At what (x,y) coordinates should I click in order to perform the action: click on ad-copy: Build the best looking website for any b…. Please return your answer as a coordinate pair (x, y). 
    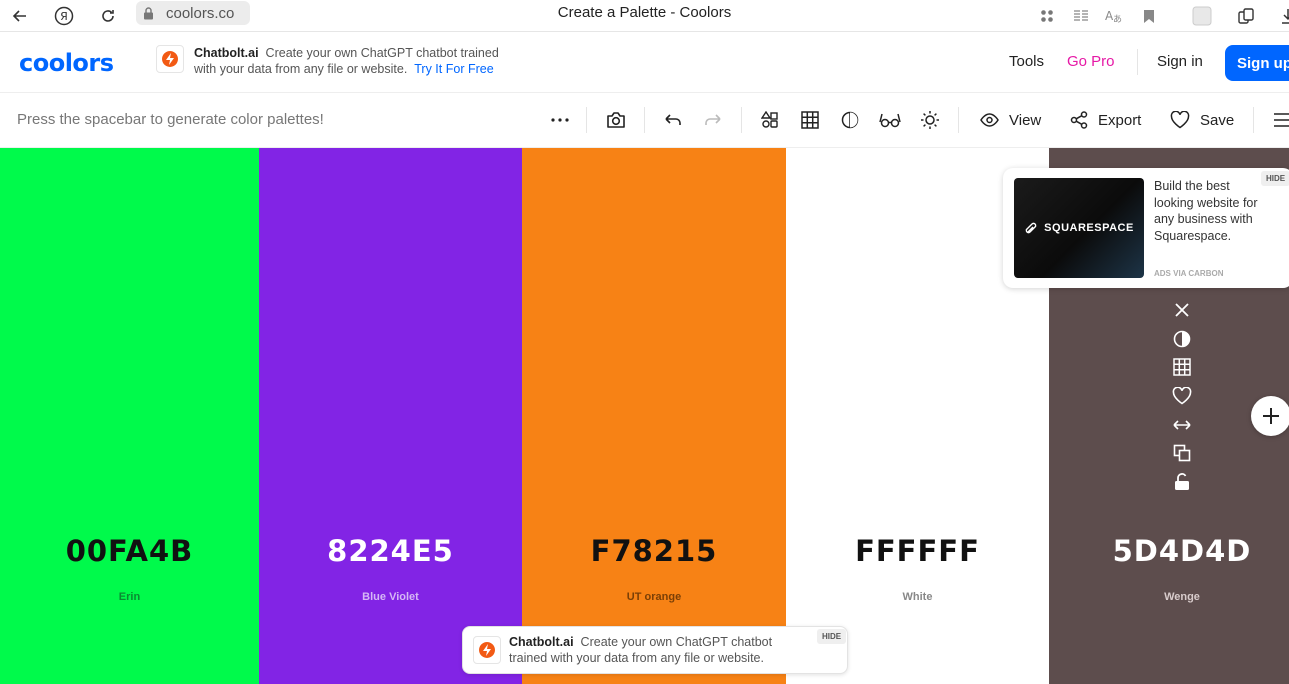
    Looking at the image, I should click on (1208, 211).